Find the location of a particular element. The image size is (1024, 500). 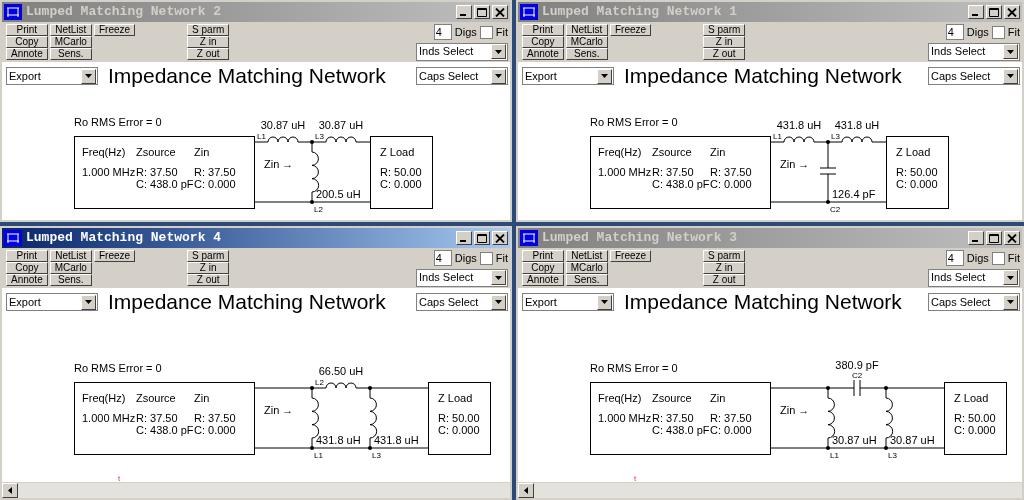

component-value: 431.8 uH is located at coordinates (857, 125).